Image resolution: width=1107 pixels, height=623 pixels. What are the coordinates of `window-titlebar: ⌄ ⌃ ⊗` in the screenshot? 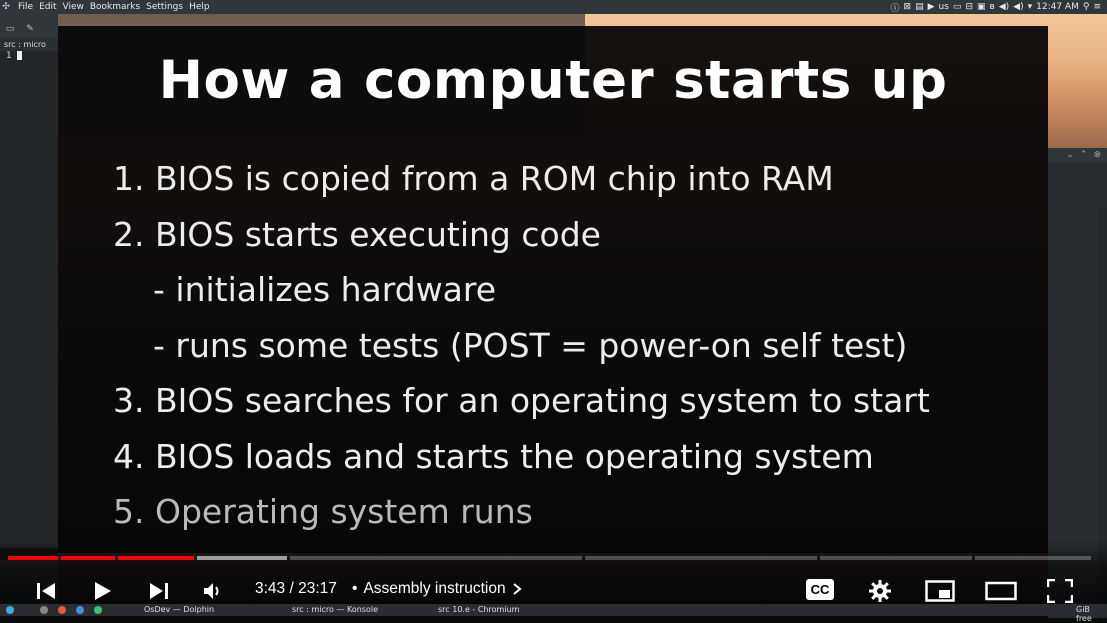 It's located at (1077, 155).